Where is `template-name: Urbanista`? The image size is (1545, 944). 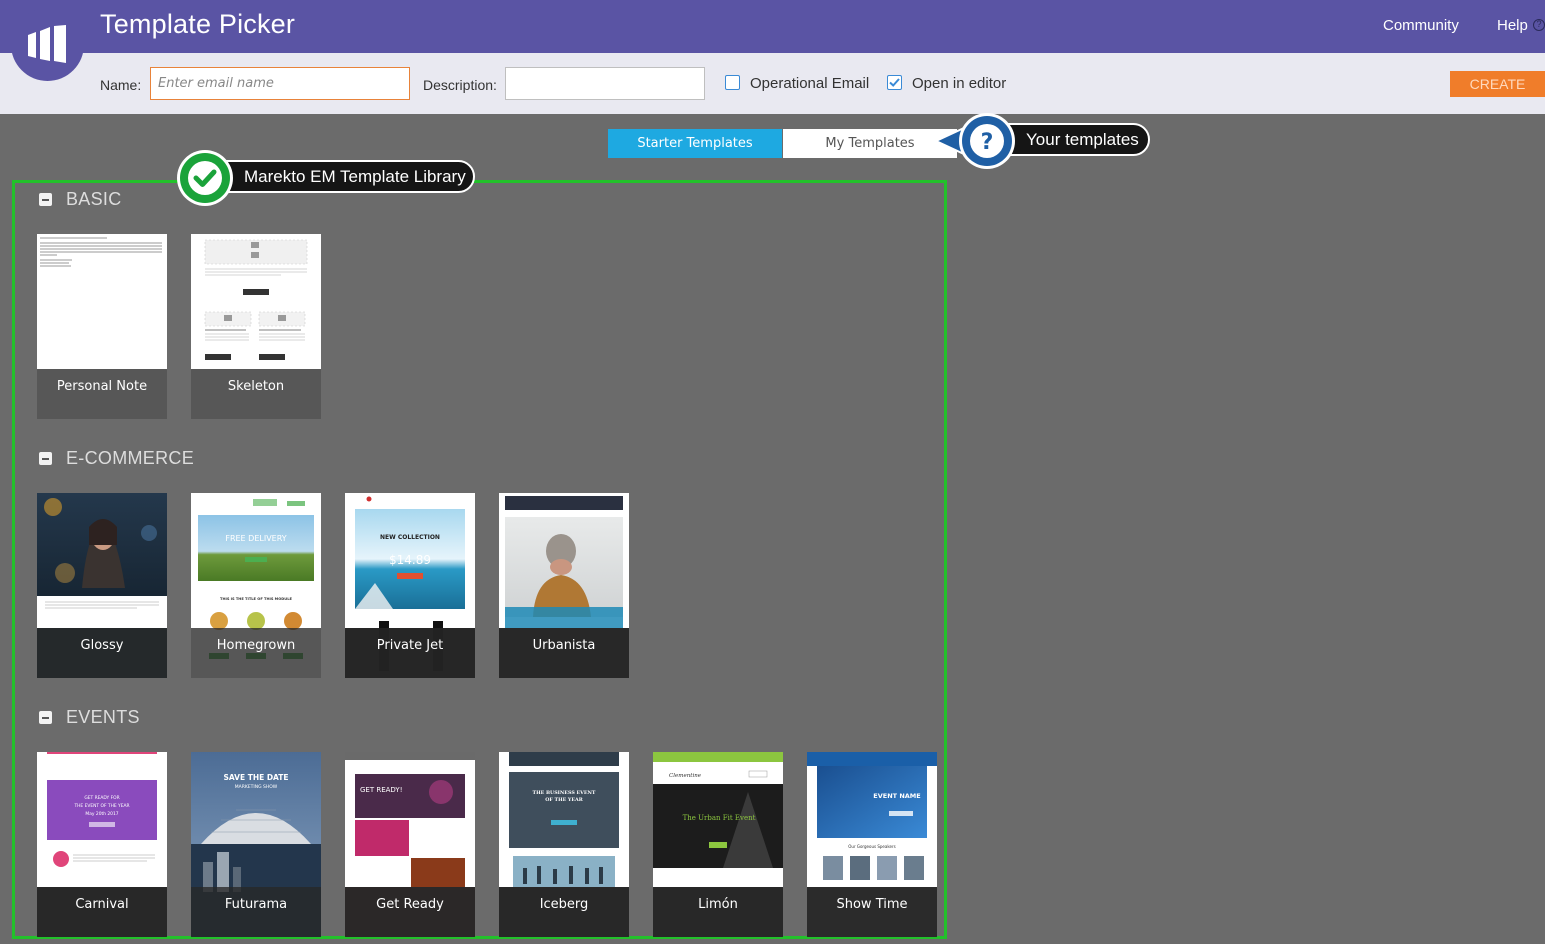
template-name: Urbanista is located at coordinates (564, 645).